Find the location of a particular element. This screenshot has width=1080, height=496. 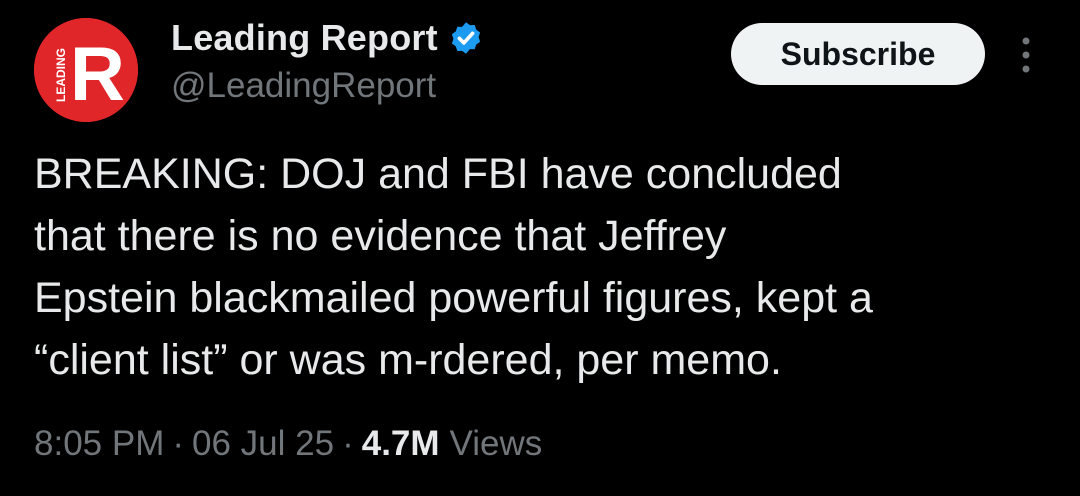

tweet-time: 8:05 PM is located at coordinates (99, 444).